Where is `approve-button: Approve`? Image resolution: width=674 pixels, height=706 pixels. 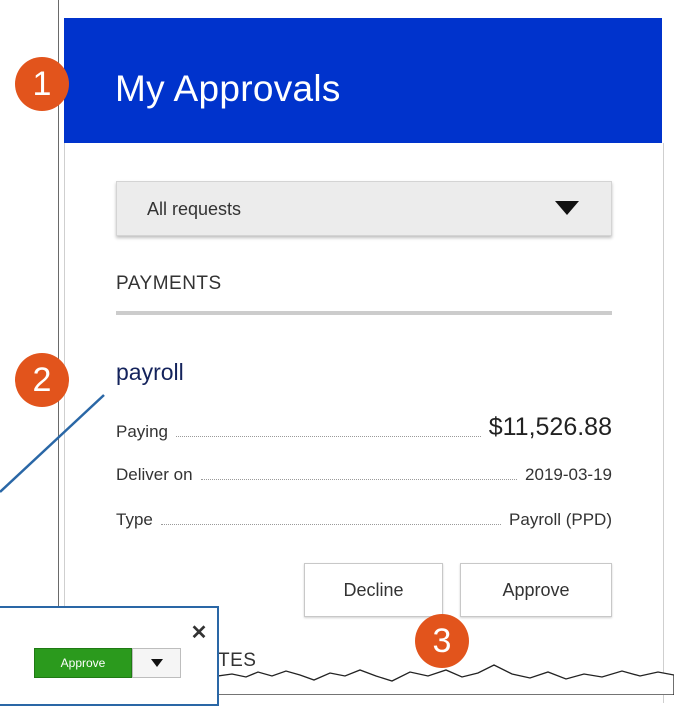 approve-button: Approve is located at coordinates (536, 590).